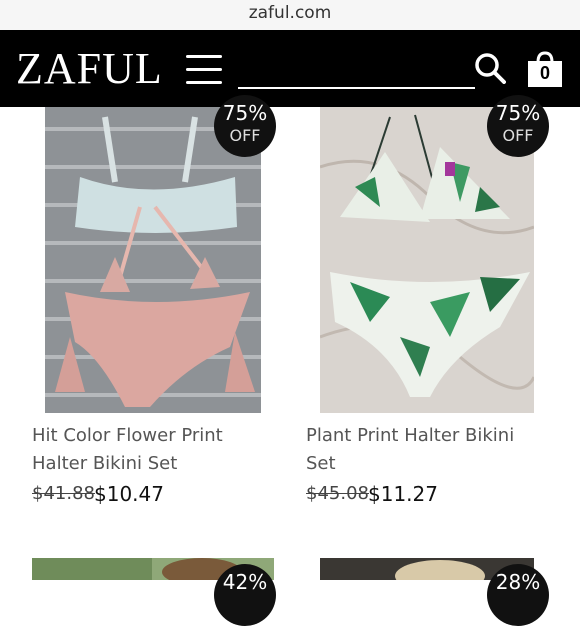 The image size is (580, 626). What do you see at coordinates (518, 595) in the screenshot?
I see `discount-badge: 28%` at bounding box center [518, 595].